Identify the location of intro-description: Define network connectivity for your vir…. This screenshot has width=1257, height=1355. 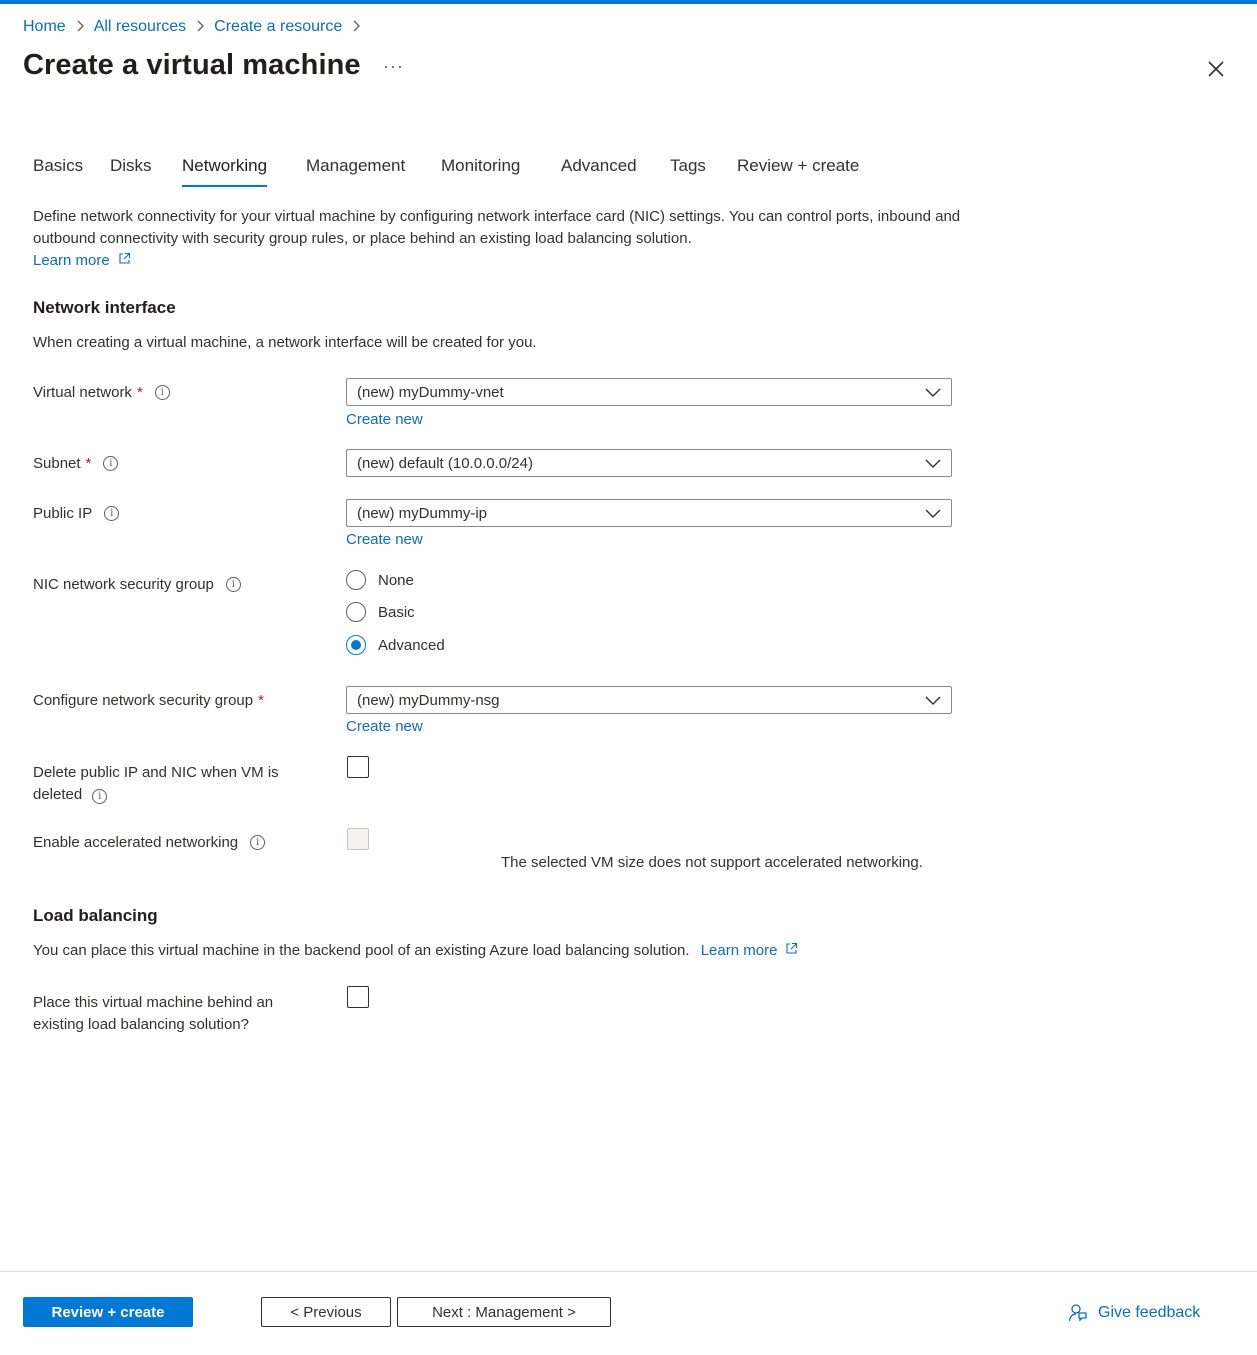
(498, 239).